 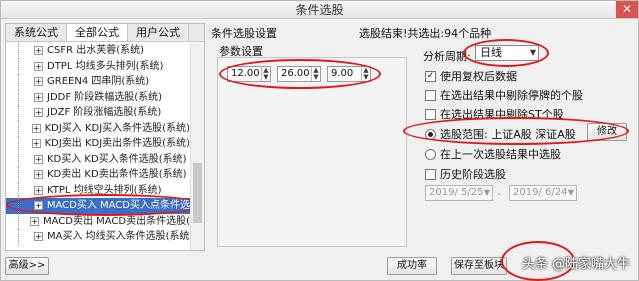 I want to click on close-icon: ✕, so click(x=627, y=9).